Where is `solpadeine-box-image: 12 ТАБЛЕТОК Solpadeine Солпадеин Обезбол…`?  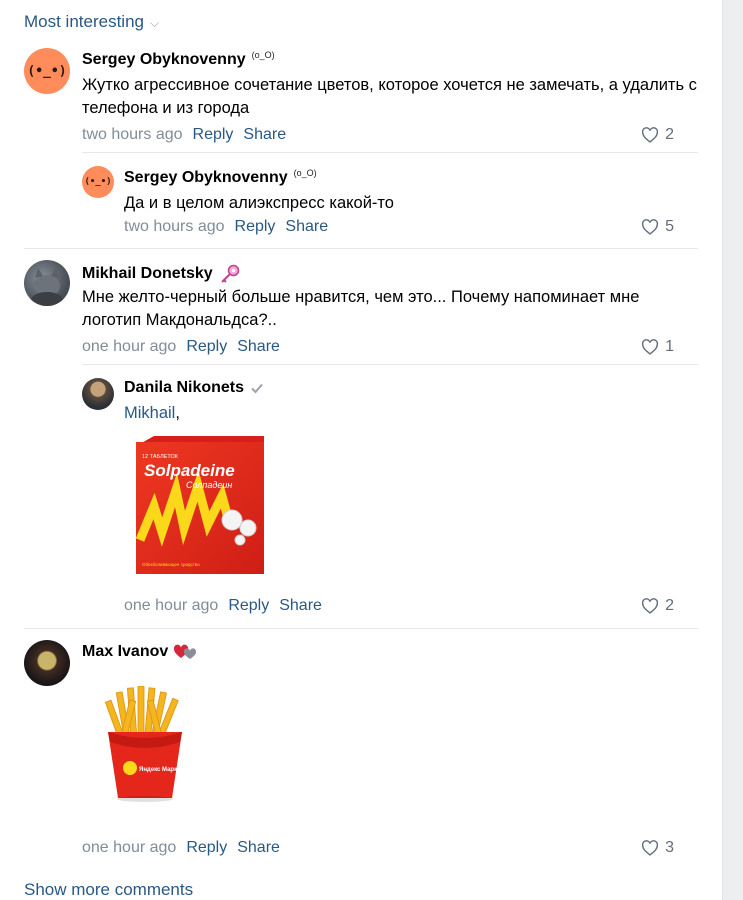 solpadeine-box-image: 12 ТАБЛЕТОК Solpadeine Солпадеин Обезбол… is located at coordinates (199, 505).